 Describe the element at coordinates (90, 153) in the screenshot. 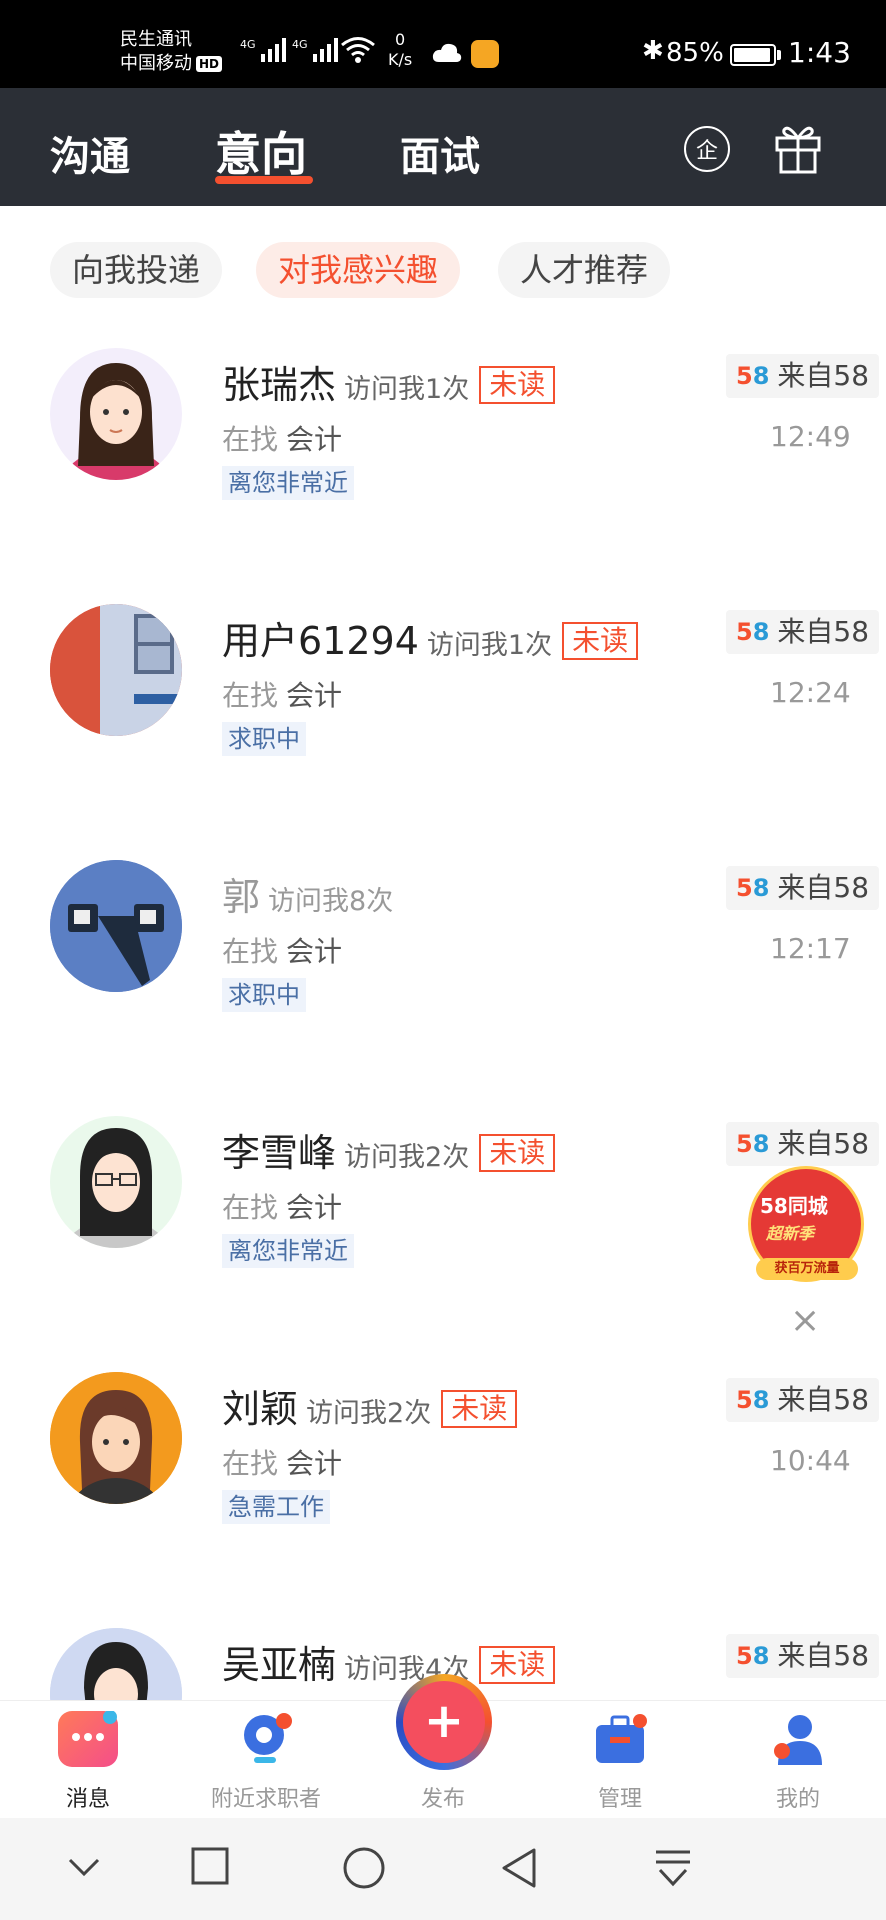

I see `tab-communicate: 沟通` at that location.